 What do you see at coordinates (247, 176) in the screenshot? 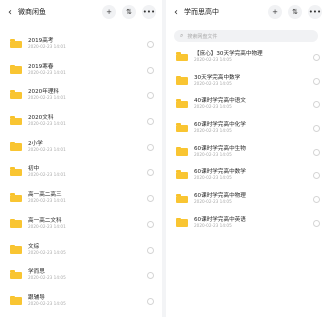
I see `list-item: 60课时学完高中数学 2020-02-23 14:05` at bounding box center [247, 176].